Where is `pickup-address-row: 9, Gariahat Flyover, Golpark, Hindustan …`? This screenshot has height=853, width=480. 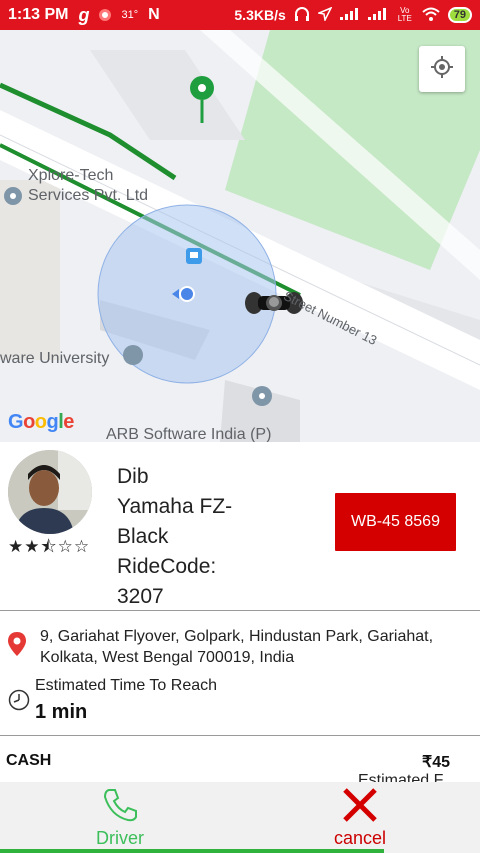
pickup-address-row: 9, Gariahat Flyover, Golpark, Hindustan … is located at coordinates (240, 647).